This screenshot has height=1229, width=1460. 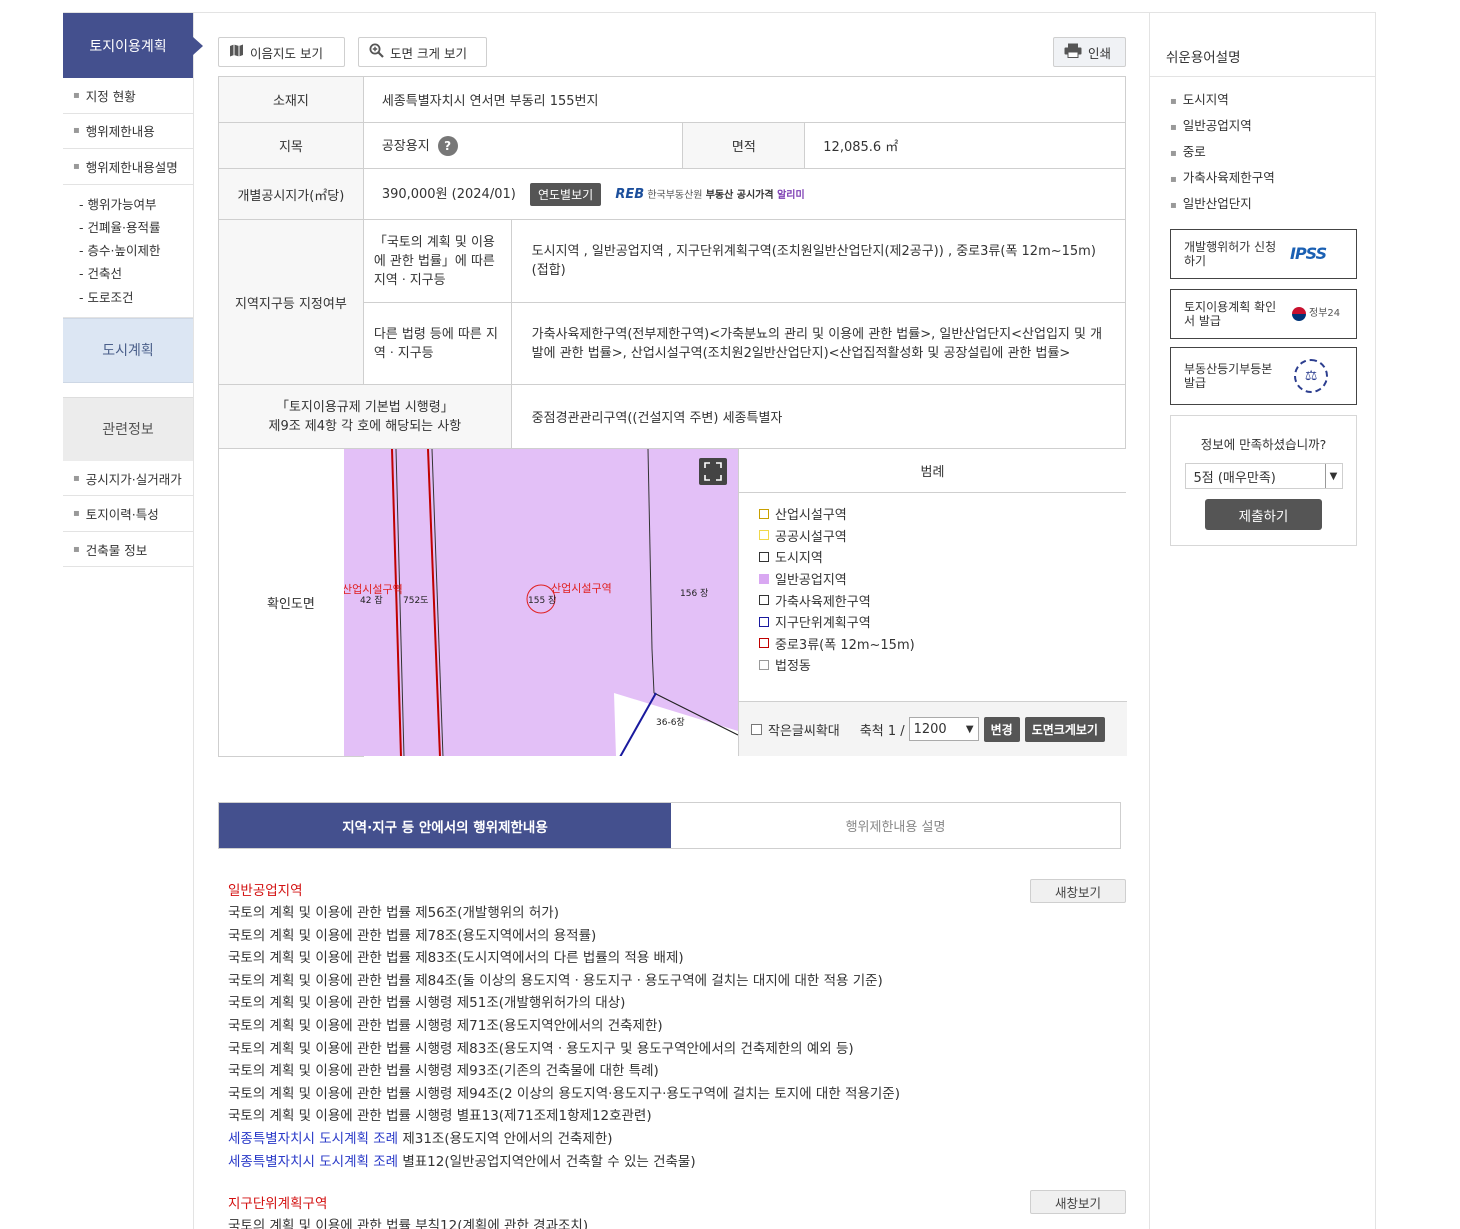 What do you see at coordinates (1001, 729) in the screenshot?
I see `scale-change-button: 변경` at bounding box center [1001, 729].